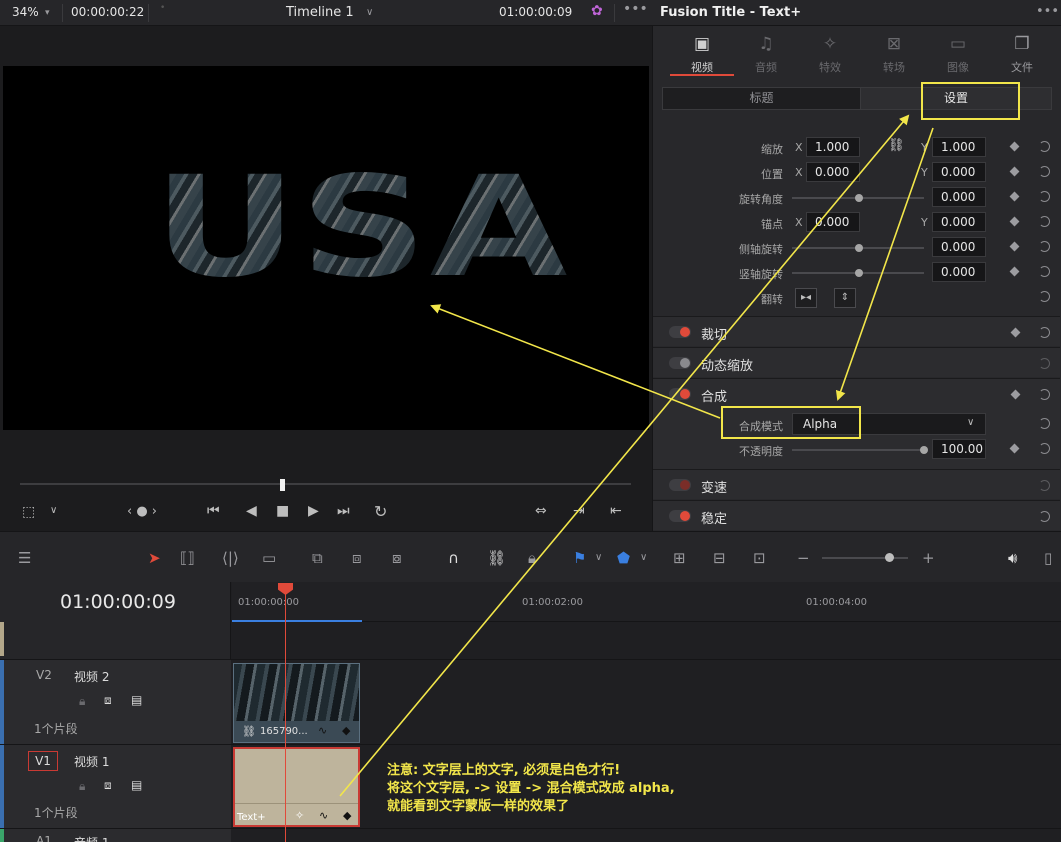 Image resolution: width=1061 pixels, height=842 pixels. What do you see at coordinates (1048, 558) in the screenshot?
I see `audio-meter-icon: ▯` at bounding box center [1048, 558].